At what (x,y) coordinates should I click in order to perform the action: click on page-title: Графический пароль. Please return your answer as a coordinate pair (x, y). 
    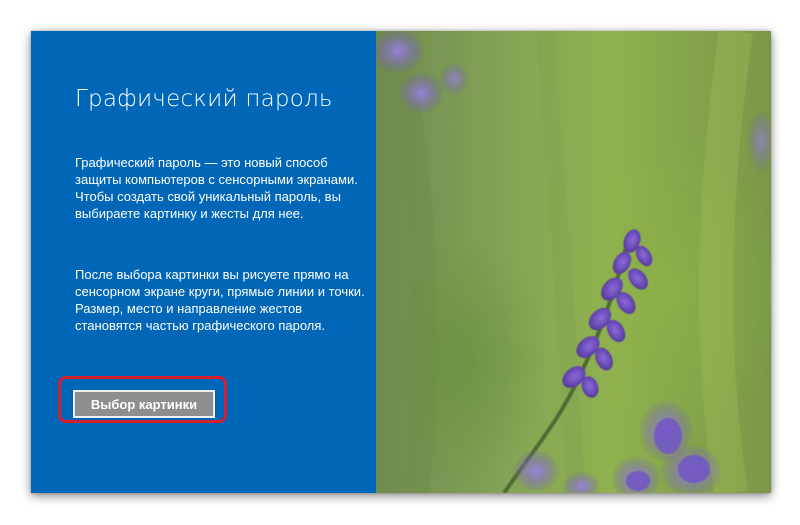
    Looking at the image, I should click on (204, 99).